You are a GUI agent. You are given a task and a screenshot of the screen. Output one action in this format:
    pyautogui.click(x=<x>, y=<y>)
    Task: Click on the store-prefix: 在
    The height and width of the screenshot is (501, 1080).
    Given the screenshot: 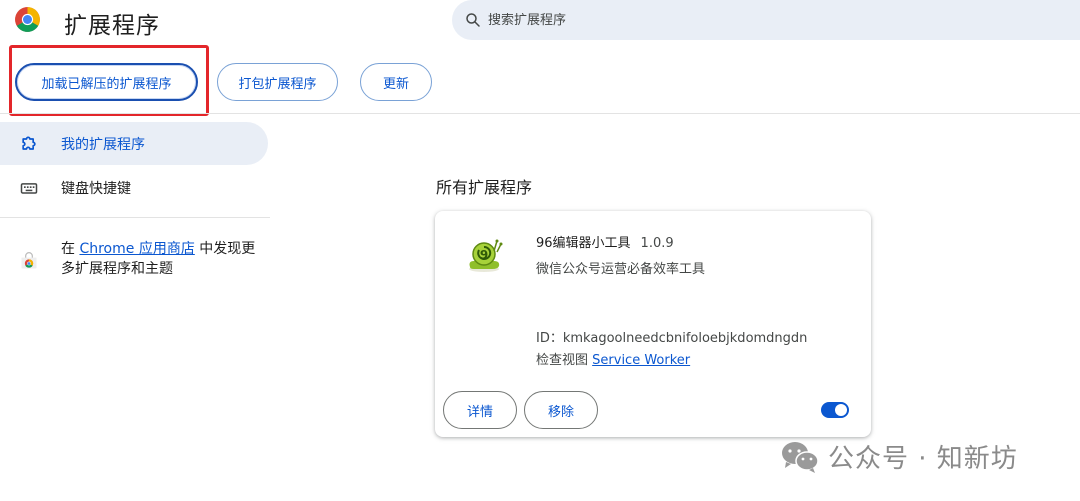 What is the action you would take?
    pyautogui.click(x=68, y=249)
    